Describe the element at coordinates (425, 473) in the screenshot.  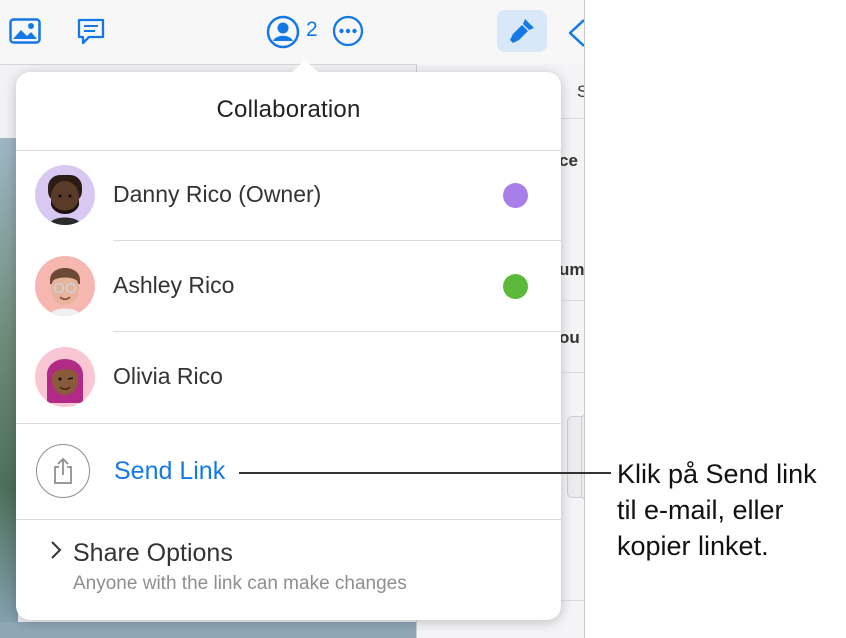
I see `callout-line` at that location.